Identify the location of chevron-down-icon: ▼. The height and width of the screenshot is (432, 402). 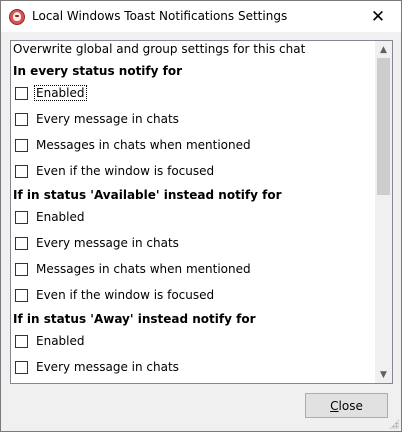
(383, 374).